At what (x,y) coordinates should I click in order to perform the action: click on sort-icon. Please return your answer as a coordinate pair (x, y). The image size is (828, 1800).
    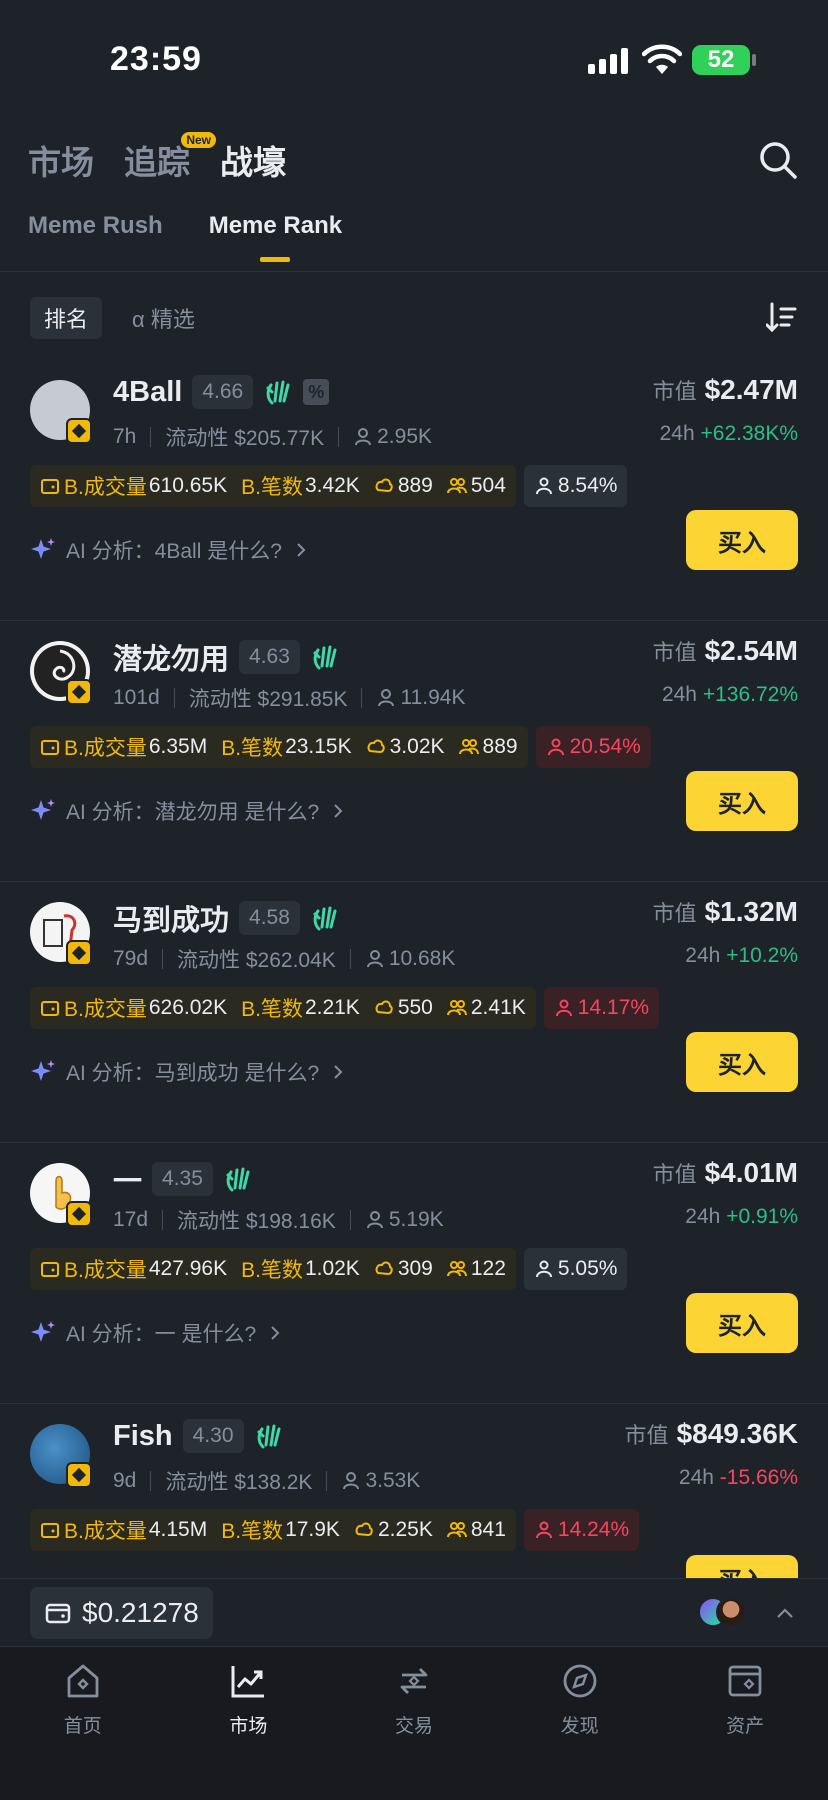
    Looking at the image, I should click on (782, 317).